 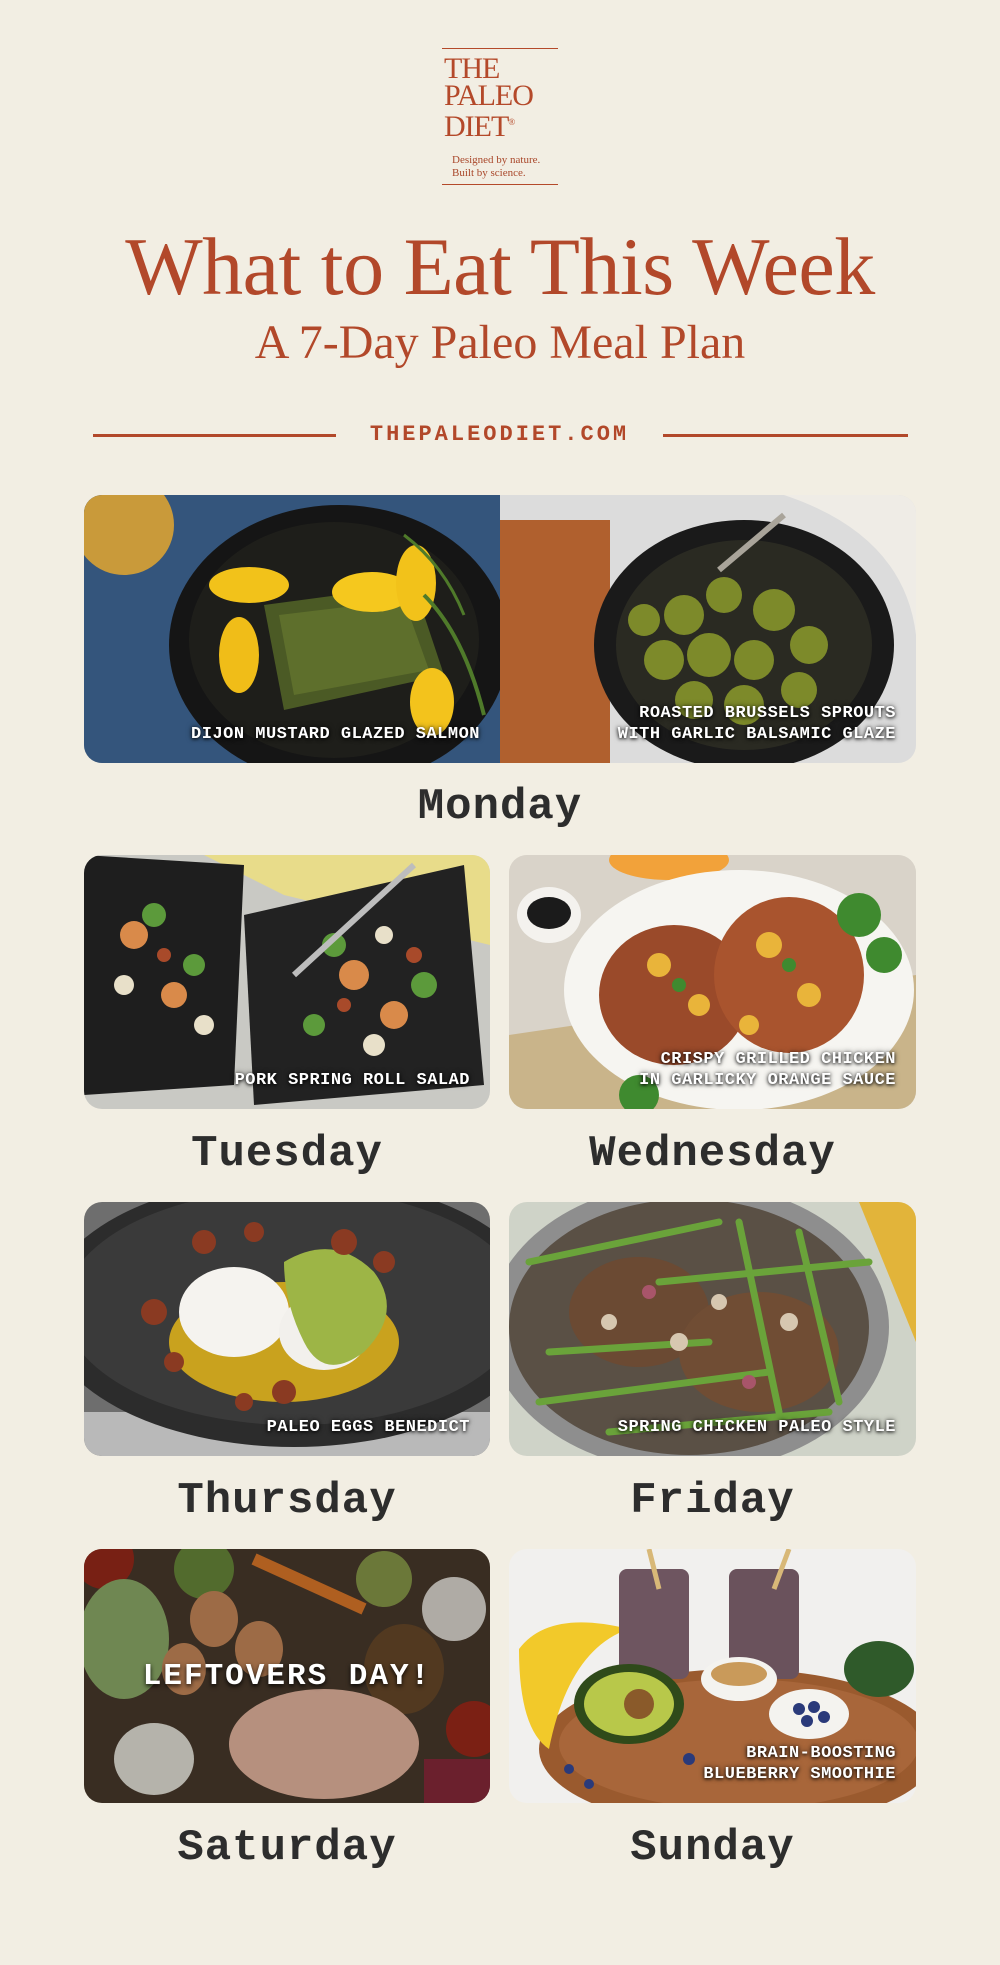 What do you see at coordinates (500, 807) in the screenshot?
I see `day-label-monday: Monday` at bounding box center [500, 807].